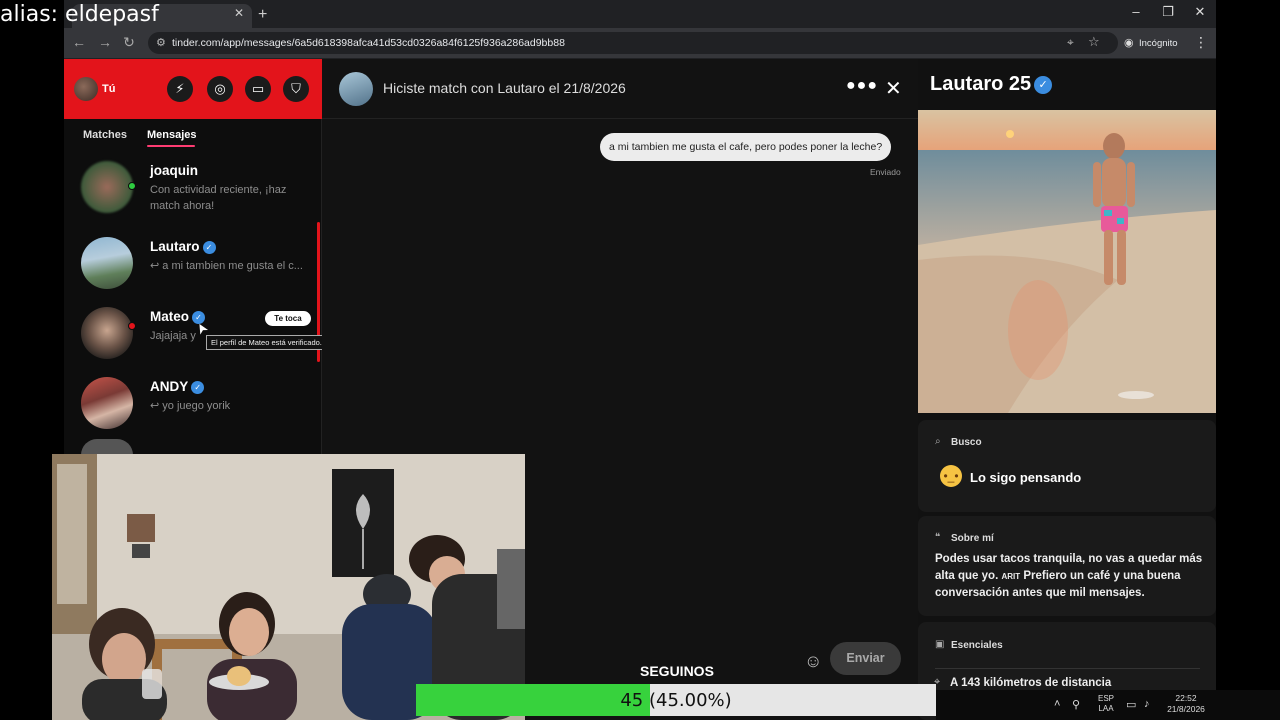 The image size is (1280, 720). I want to click on webcam-overlay, so click(288, 587).